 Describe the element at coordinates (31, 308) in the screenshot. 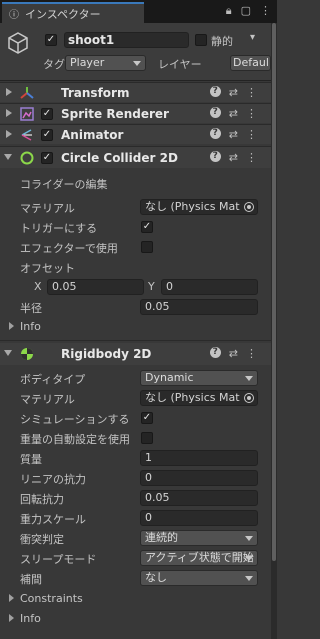

I see `radius-label: 半径` at that location.